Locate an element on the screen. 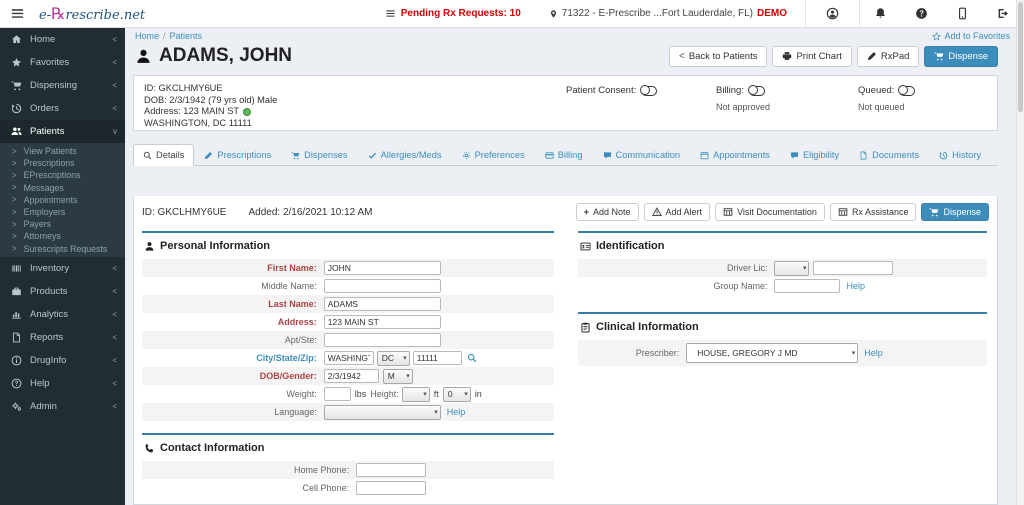 The image size is (1024, 505). driver-lic-input is located at coordinates (853, 268).